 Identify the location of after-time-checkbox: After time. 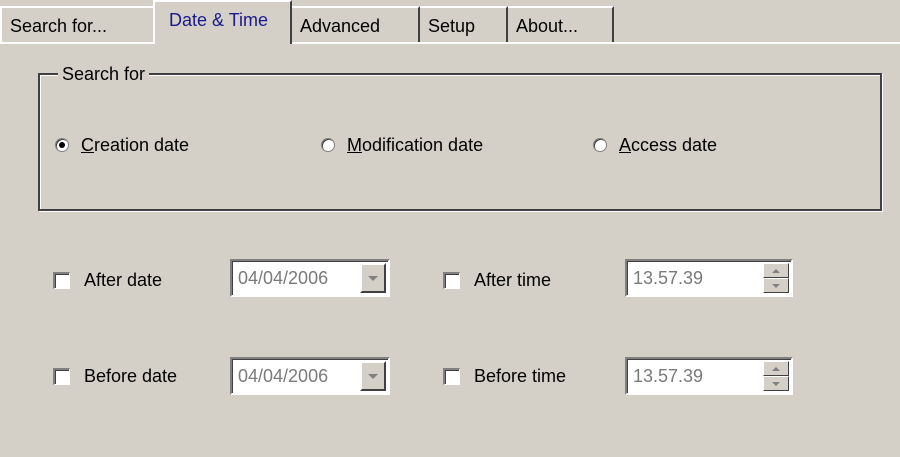
(497, 280).